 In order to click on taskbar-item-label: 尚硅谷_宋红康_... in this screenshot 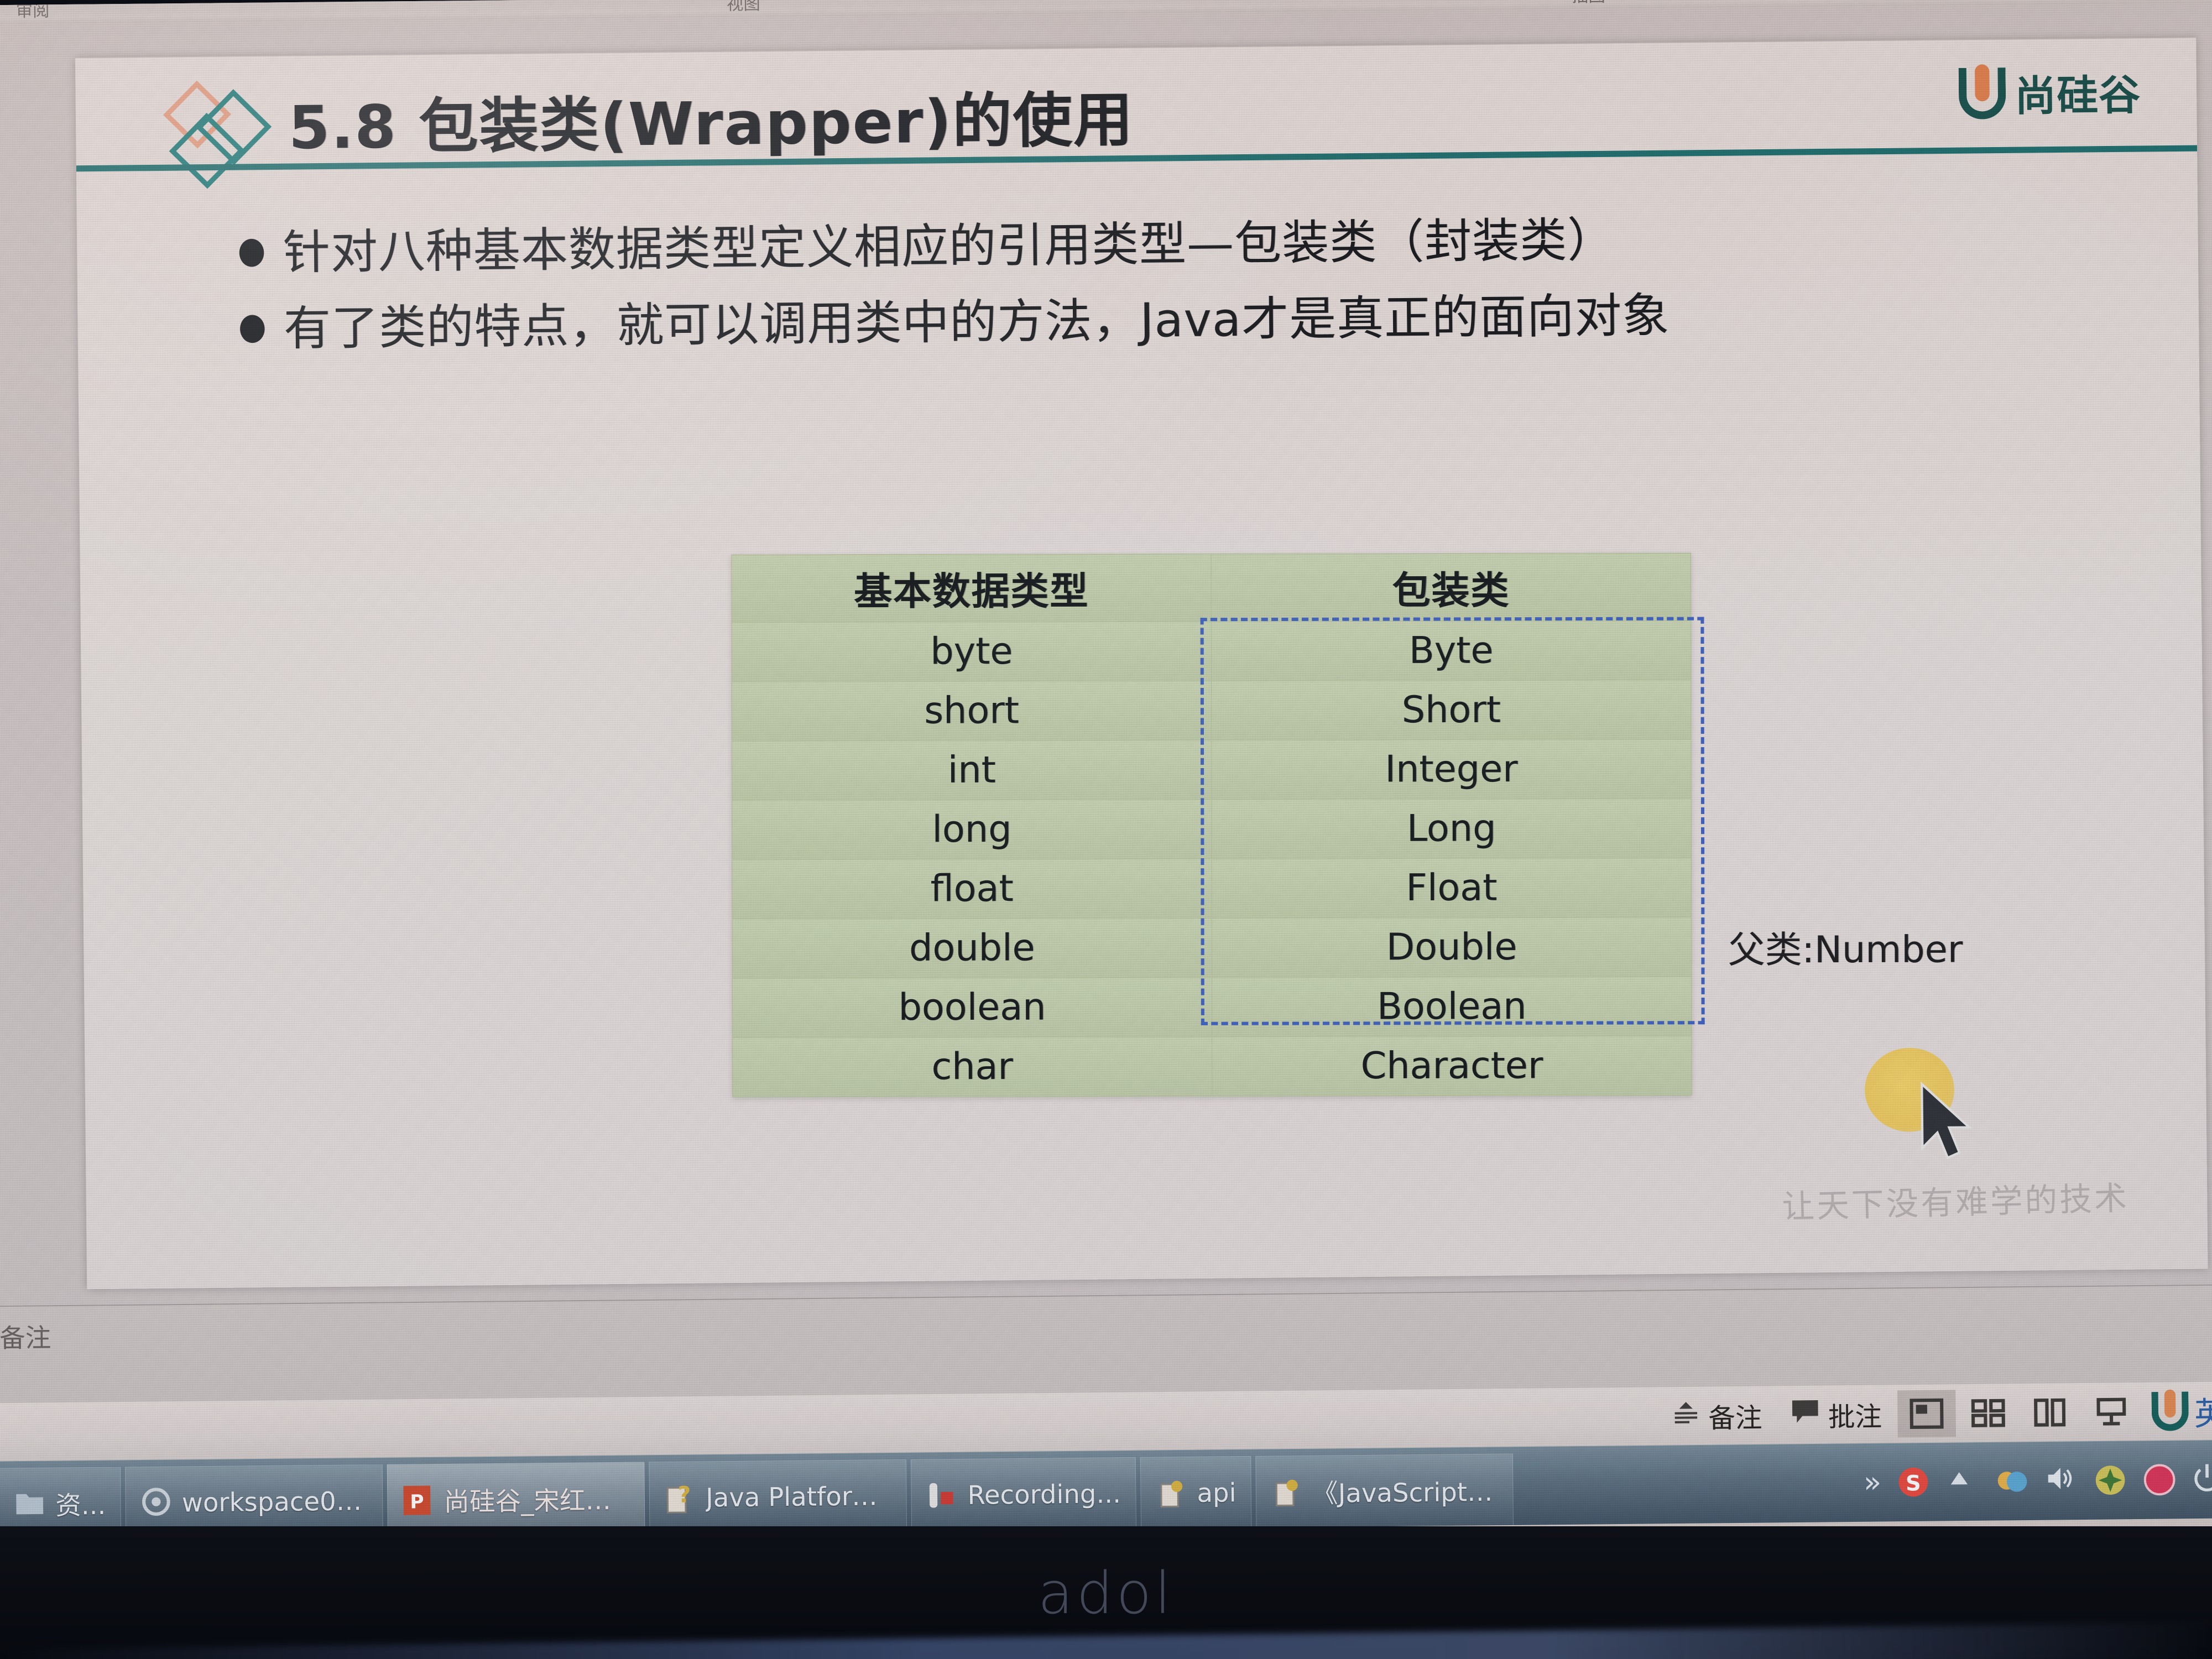, I will do `click(537, 1501)`.